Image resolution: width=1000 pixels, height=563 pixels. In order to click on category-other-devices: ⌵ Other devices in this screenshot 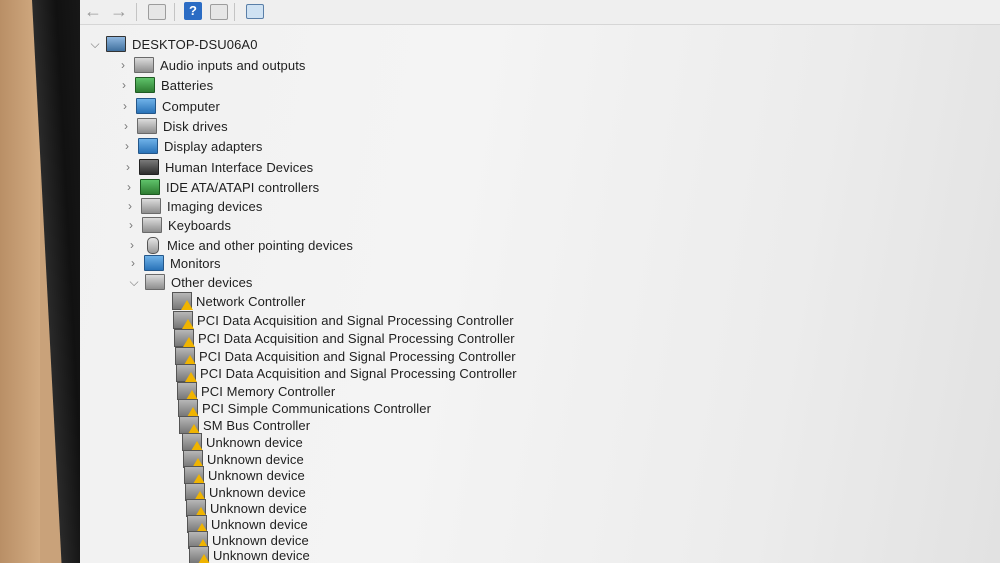, I will do `click(190, 282)`.